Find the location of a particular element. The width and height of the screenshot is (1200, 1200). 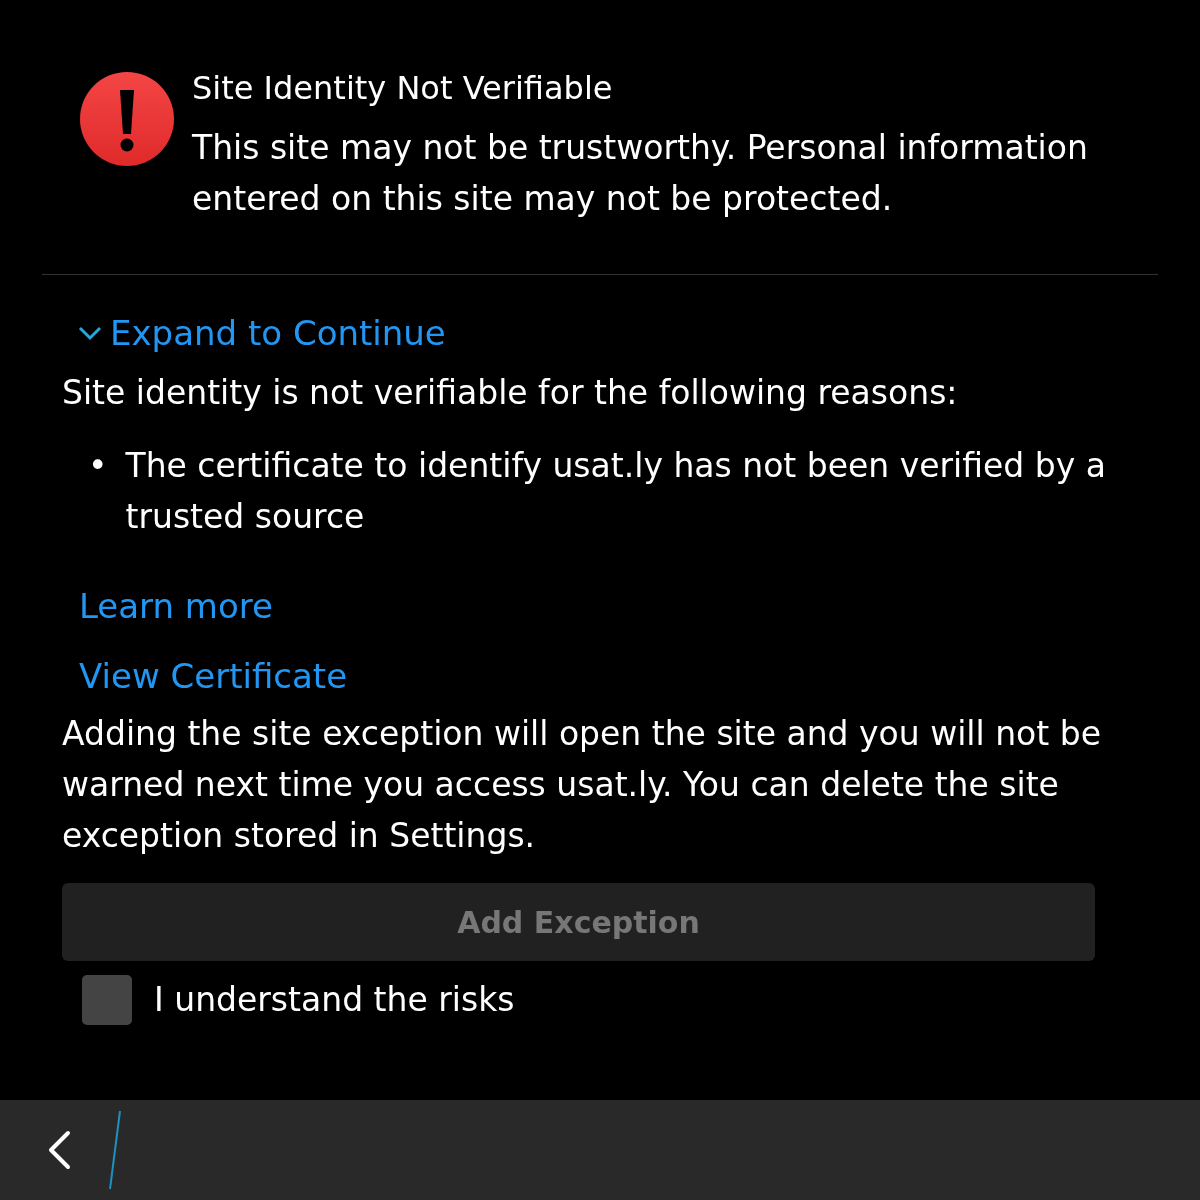

warning-title: Site Identity Not Verifiable is located at coordinates (403, 88).